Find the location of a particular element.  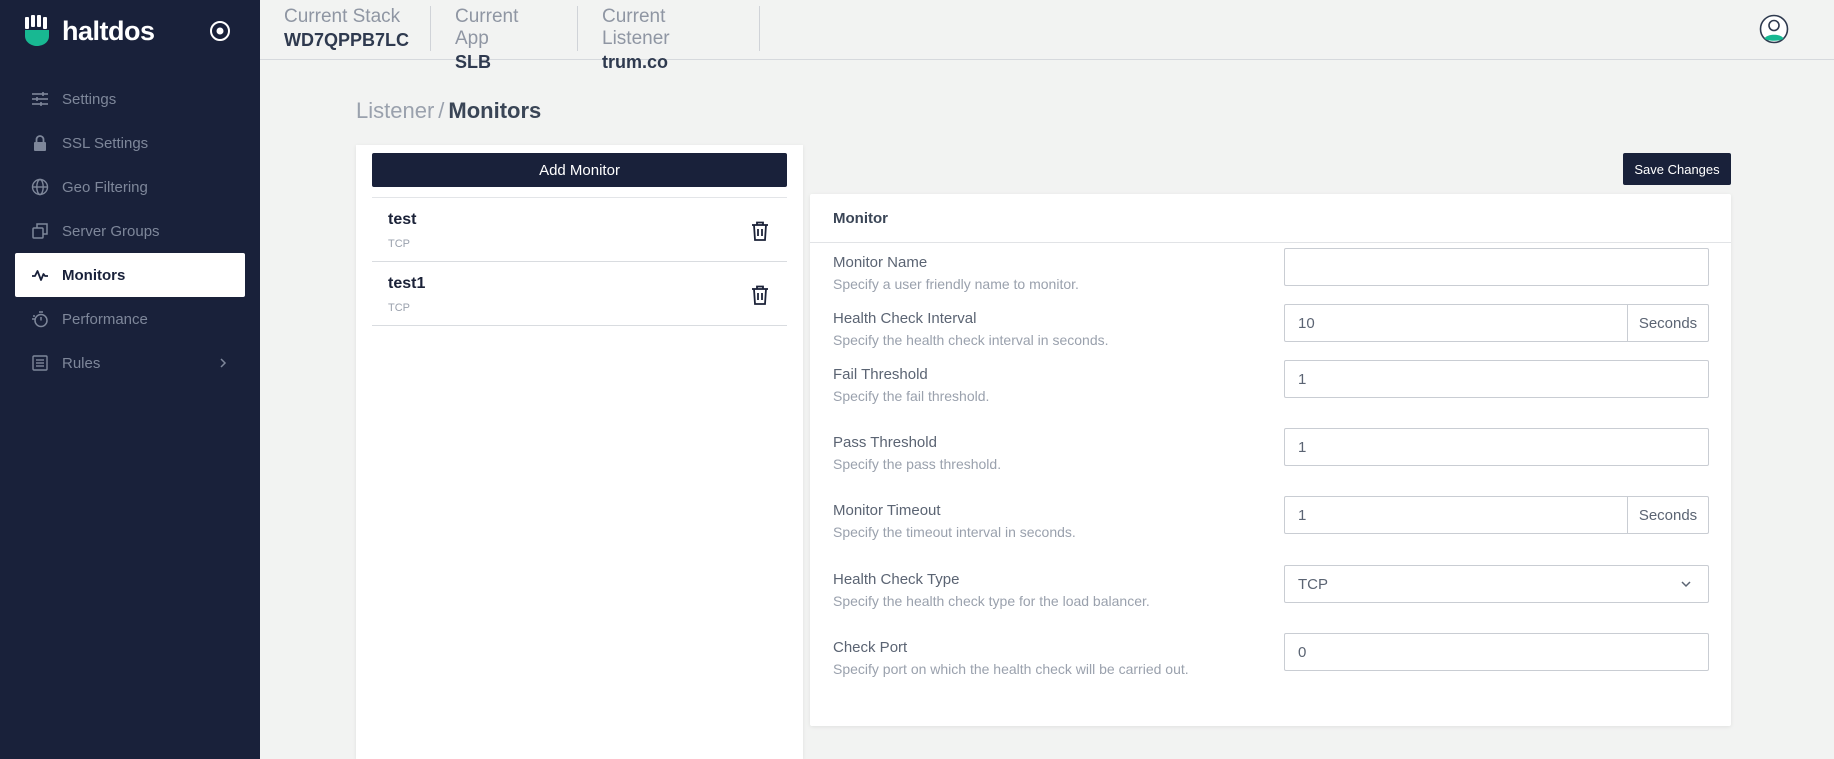

fail-threshold-input is located at coordinates (1496, 379).